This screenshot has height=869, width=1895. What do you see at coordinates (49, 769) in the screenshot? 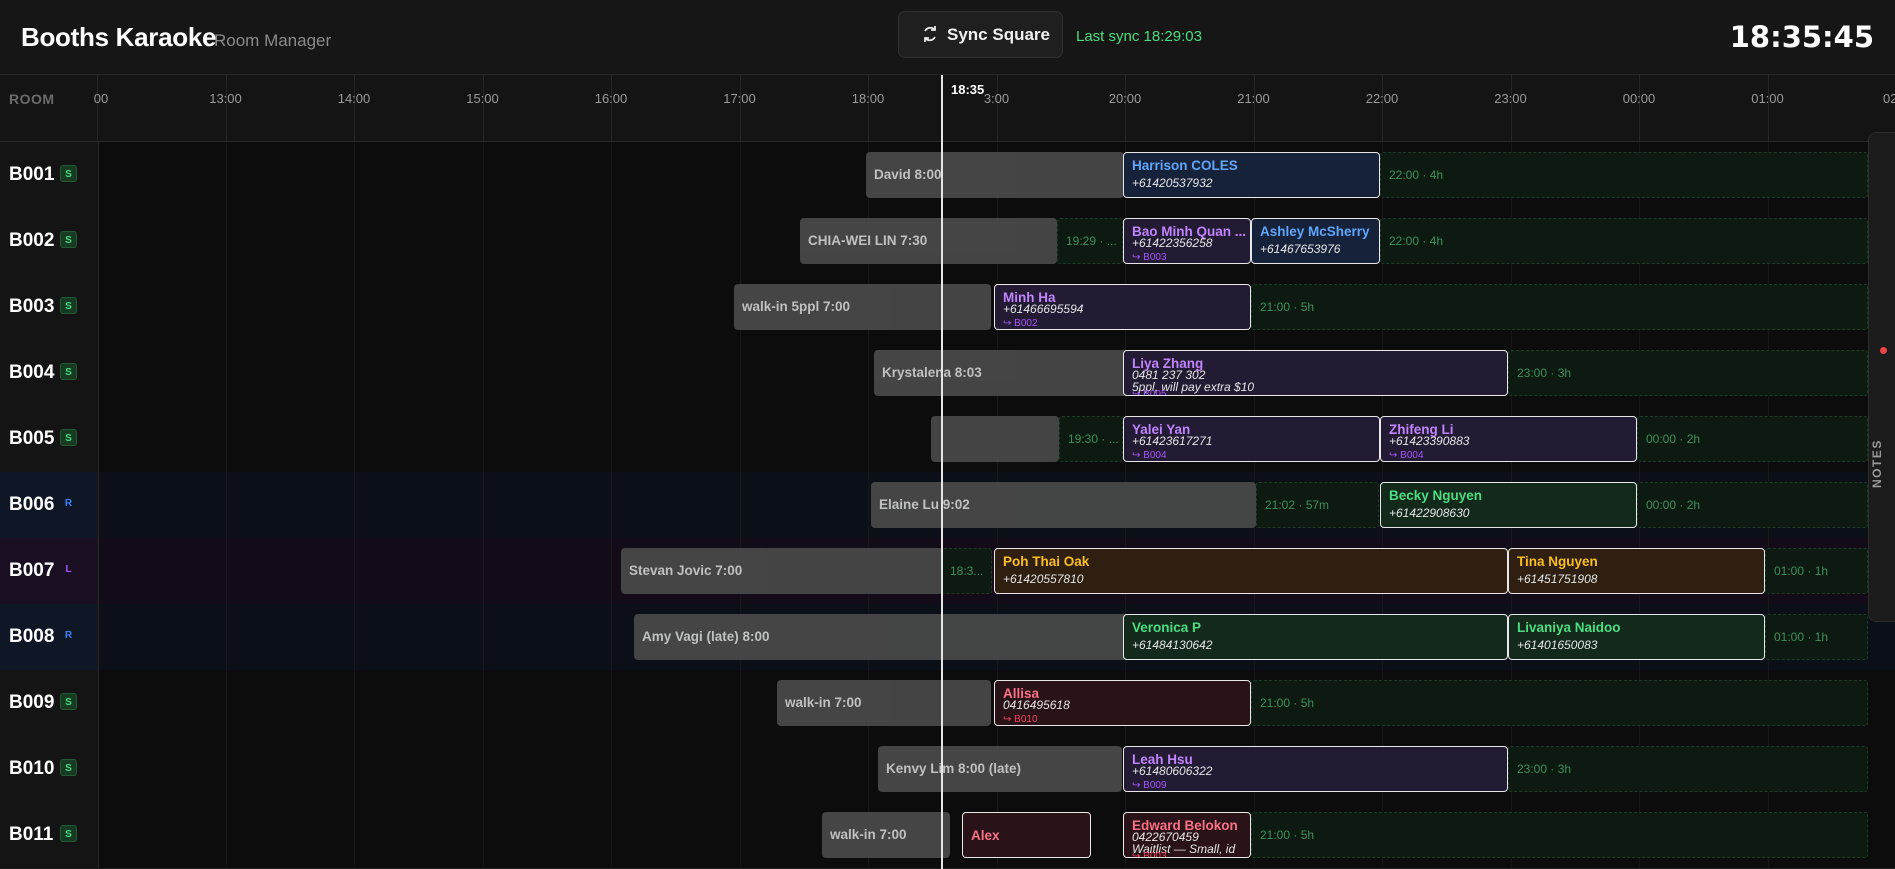
I see `room-cell: B010 S` at bounding box center [49, 769].